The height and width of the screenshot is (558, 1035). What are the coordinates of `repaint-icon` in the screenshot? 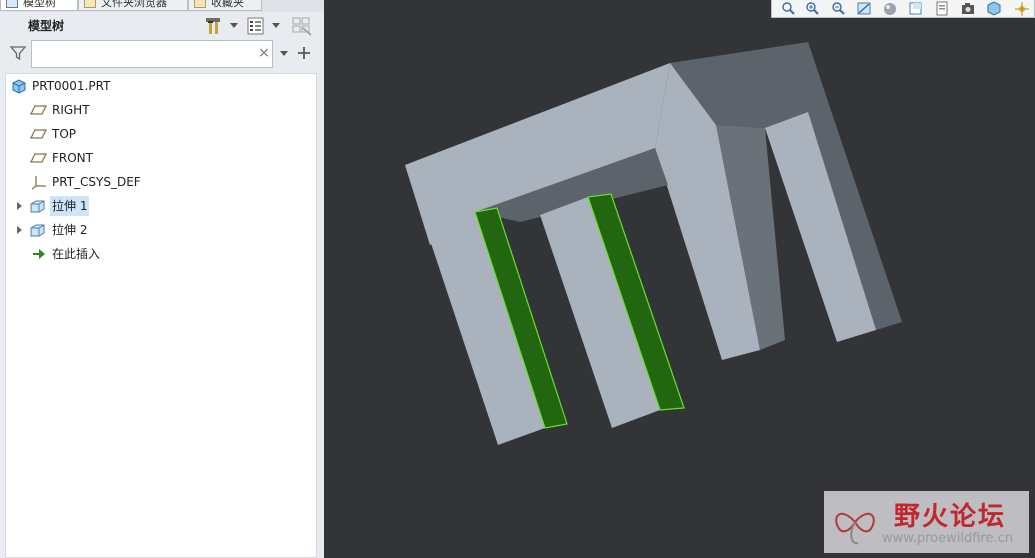 It's located at (864, 8).